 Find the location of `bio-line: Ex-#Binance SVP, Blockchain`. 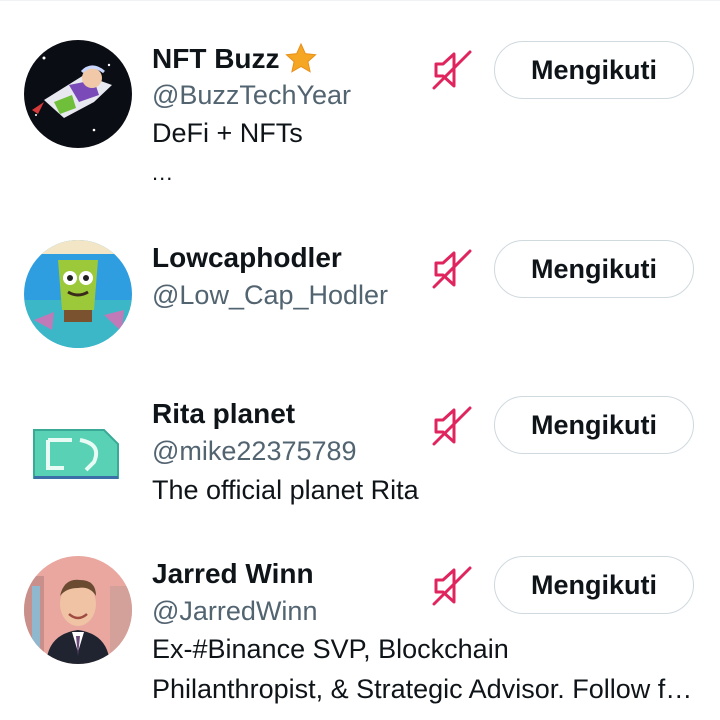

bio-line: Ex-#Binance SVP, Blockchain is located at coordinates (330, 649).